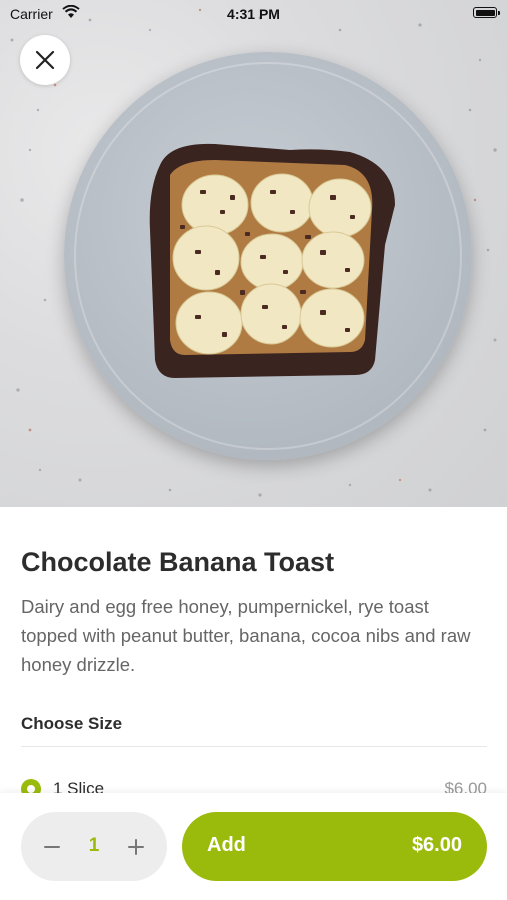  I want to click on bottom-action-bar: 1 Add $6.00, so click(253, 846).